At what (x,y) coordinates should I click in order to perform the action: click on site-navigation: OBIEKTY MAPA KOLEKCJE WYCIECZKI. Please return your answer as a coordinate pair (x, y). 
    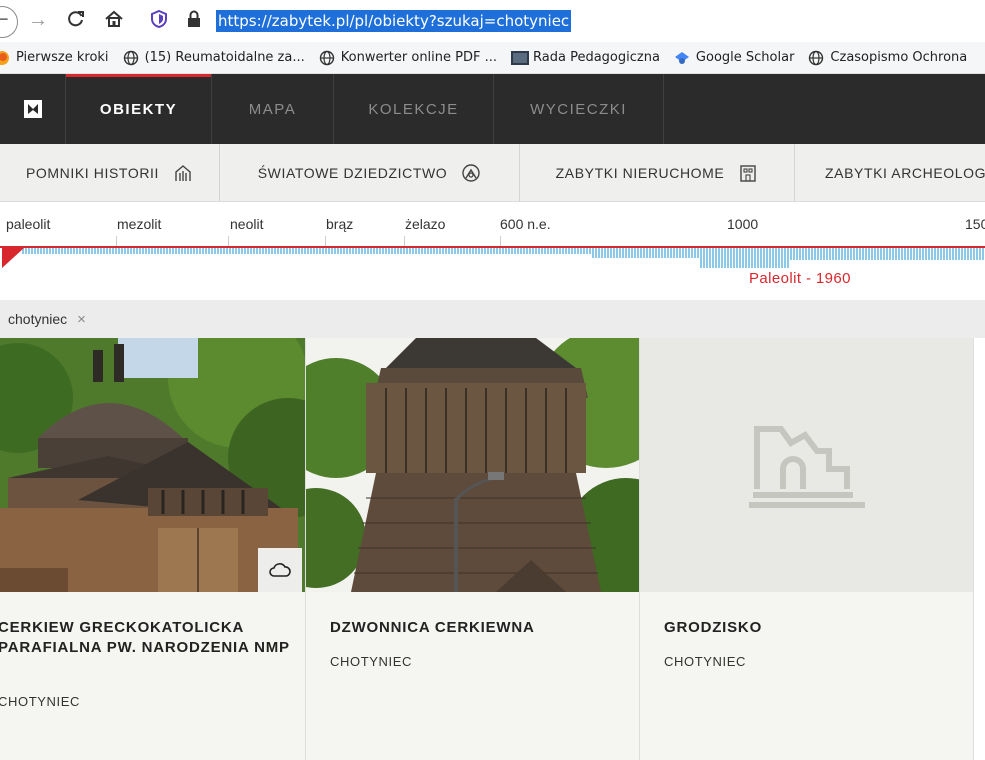
    Looking at the image, I should click on (492, 109).